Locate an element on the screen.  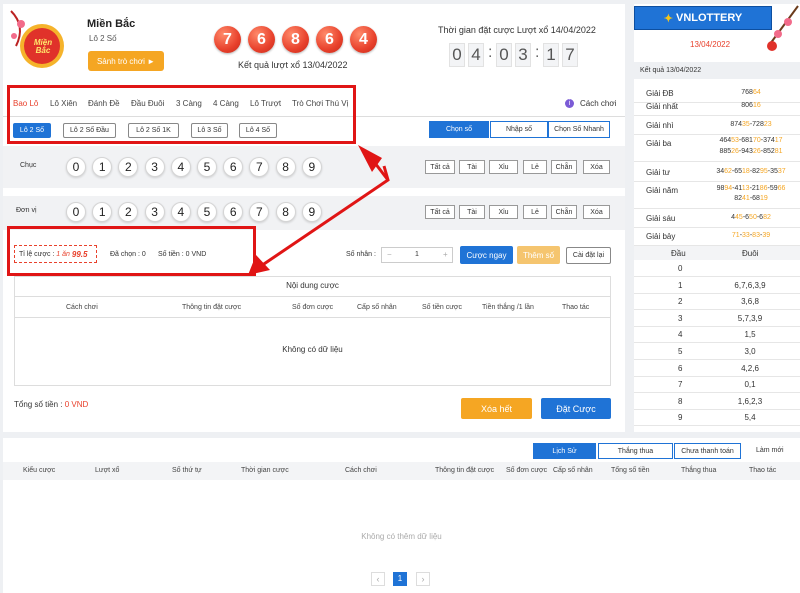
info-icon: i is located at coordinates (569, 103).